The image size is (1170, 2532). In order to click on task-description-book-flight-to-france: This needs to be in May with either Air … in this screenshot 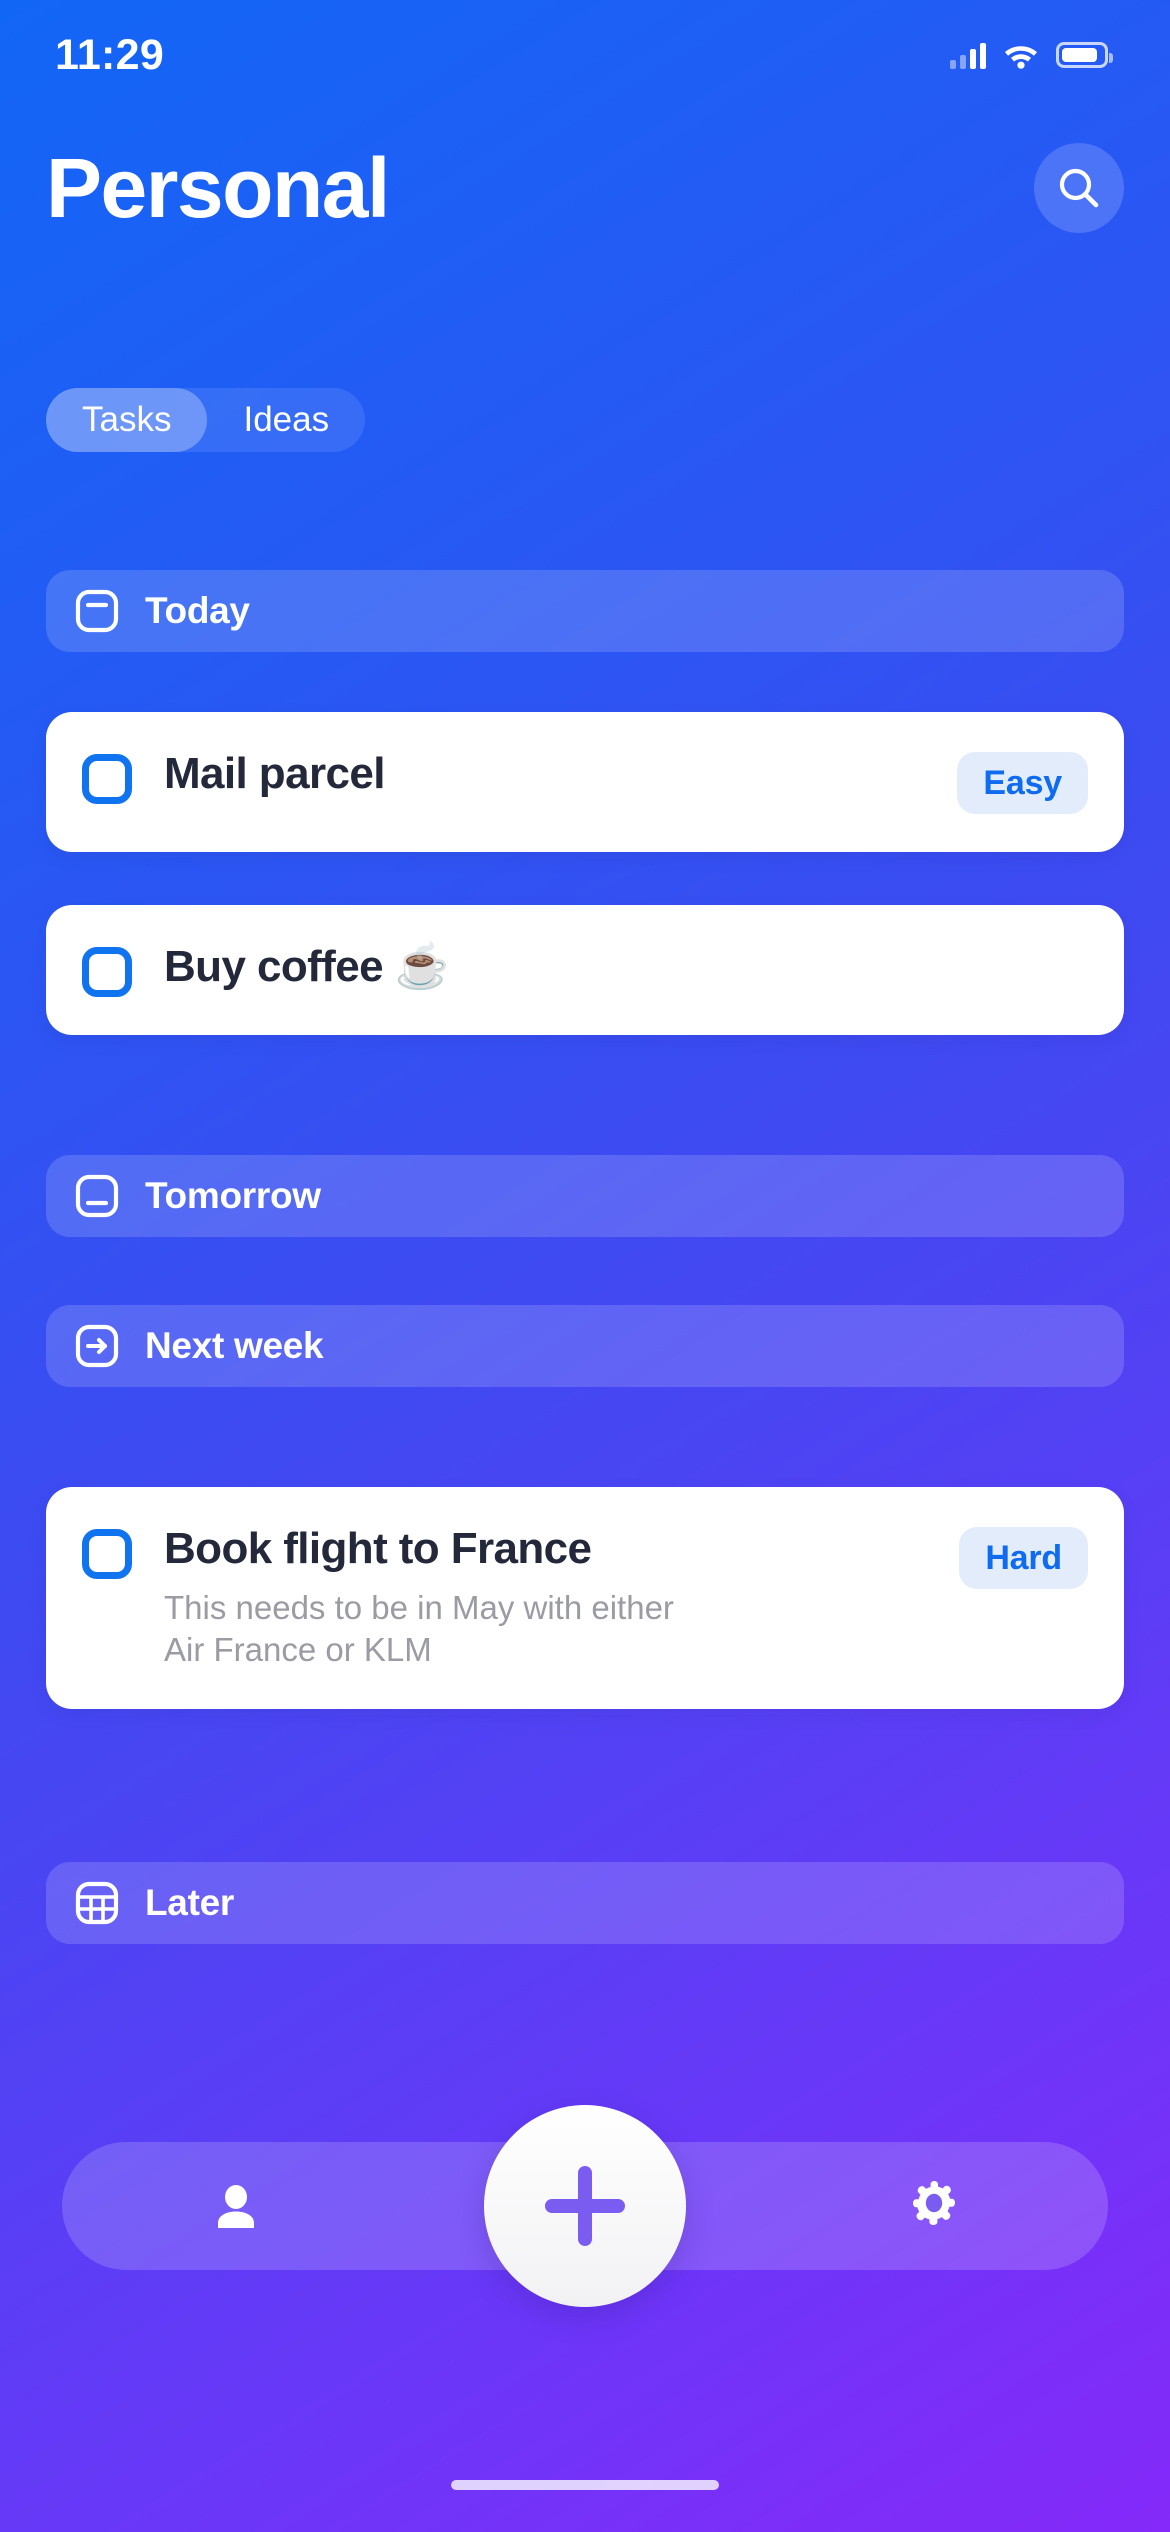, I will do `click(419, 1628)`.